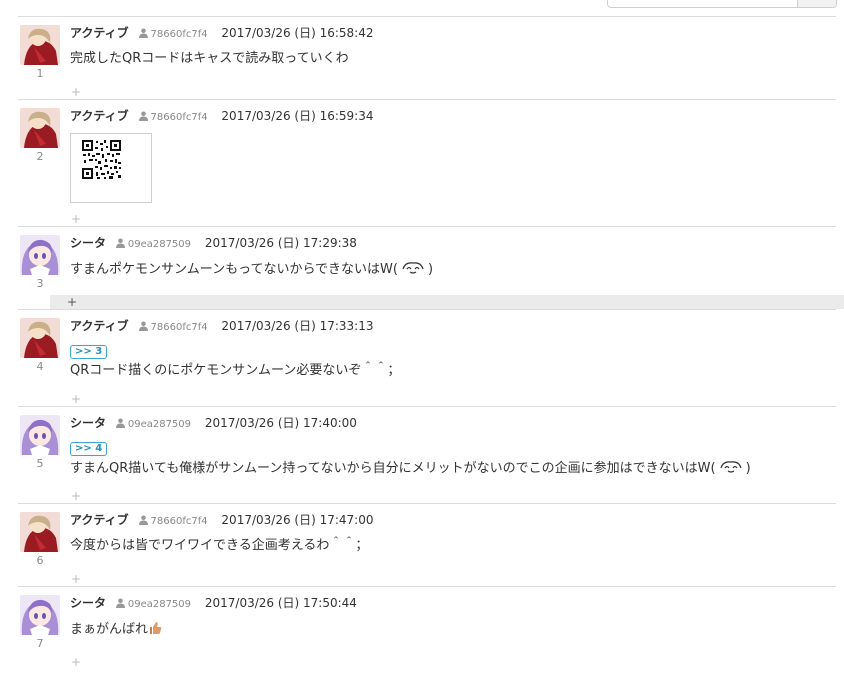  Describe the element at coordinates (297, 116) in the screenshot. I see `post-date: 2017/03/26 (日) 16:59:34` at that location.